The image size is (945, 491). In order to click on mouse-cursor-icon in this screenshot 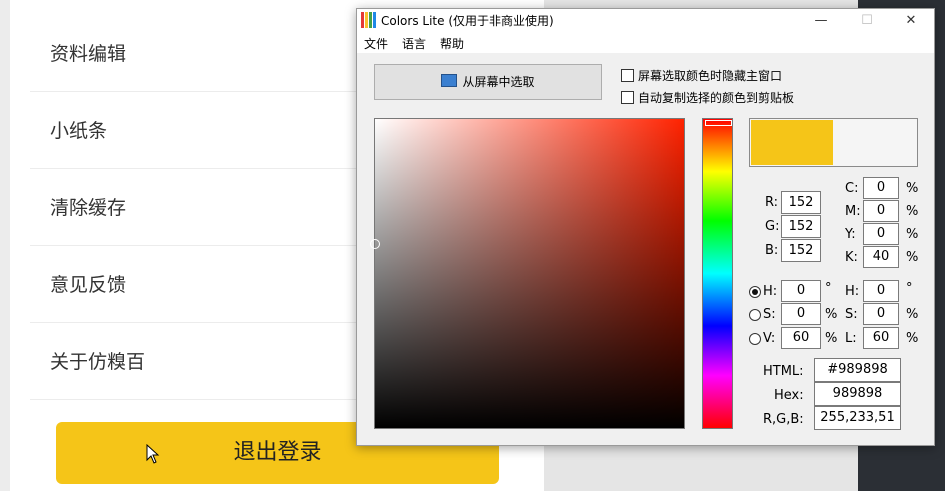, I will do `click(153, 454)`.